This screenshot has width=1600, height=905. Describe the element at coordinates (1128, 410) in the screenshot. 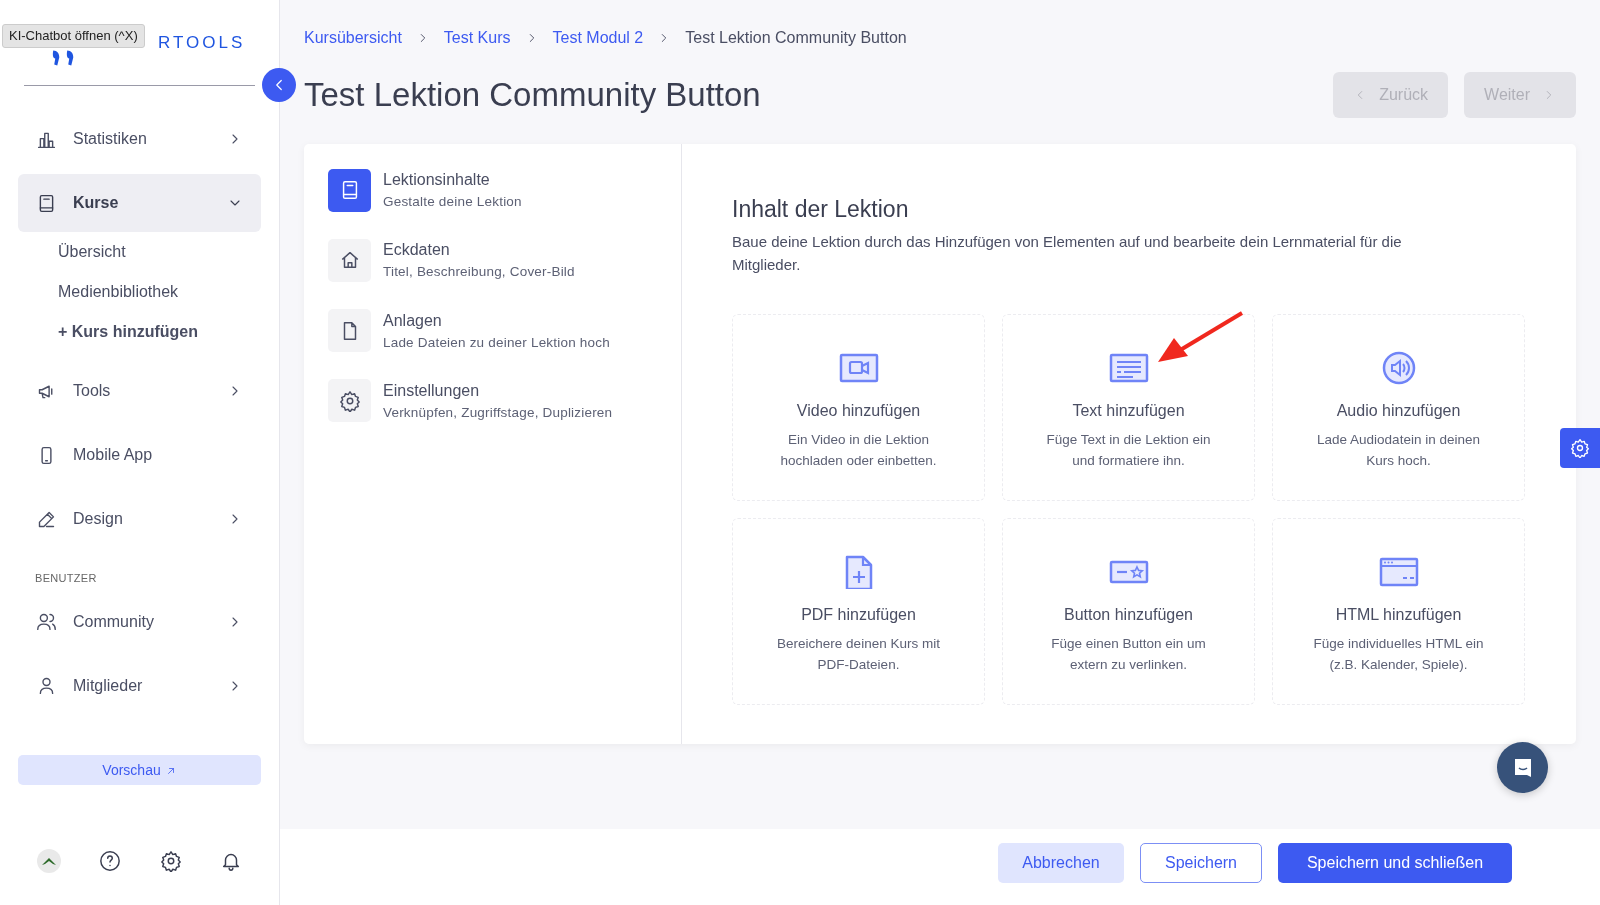

I see `element-title: Text hinzufügen` at that location.